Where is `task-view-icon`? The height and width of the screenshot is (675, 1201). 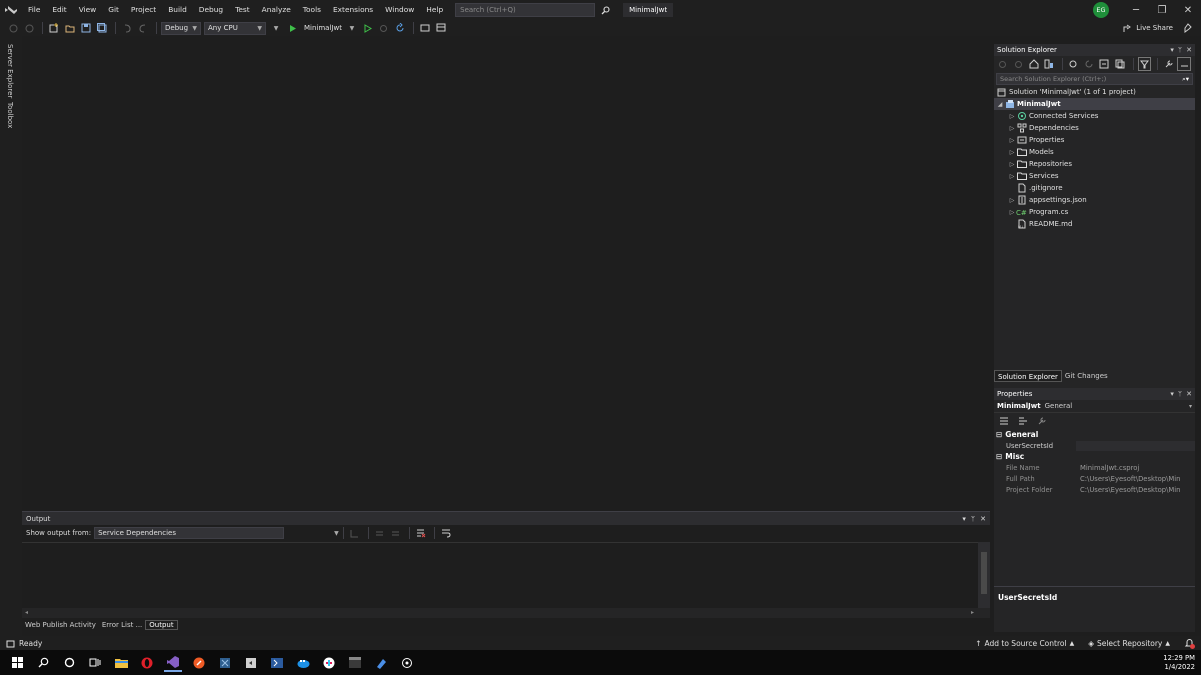
task-view-icon is located at coordinates (95, 663).